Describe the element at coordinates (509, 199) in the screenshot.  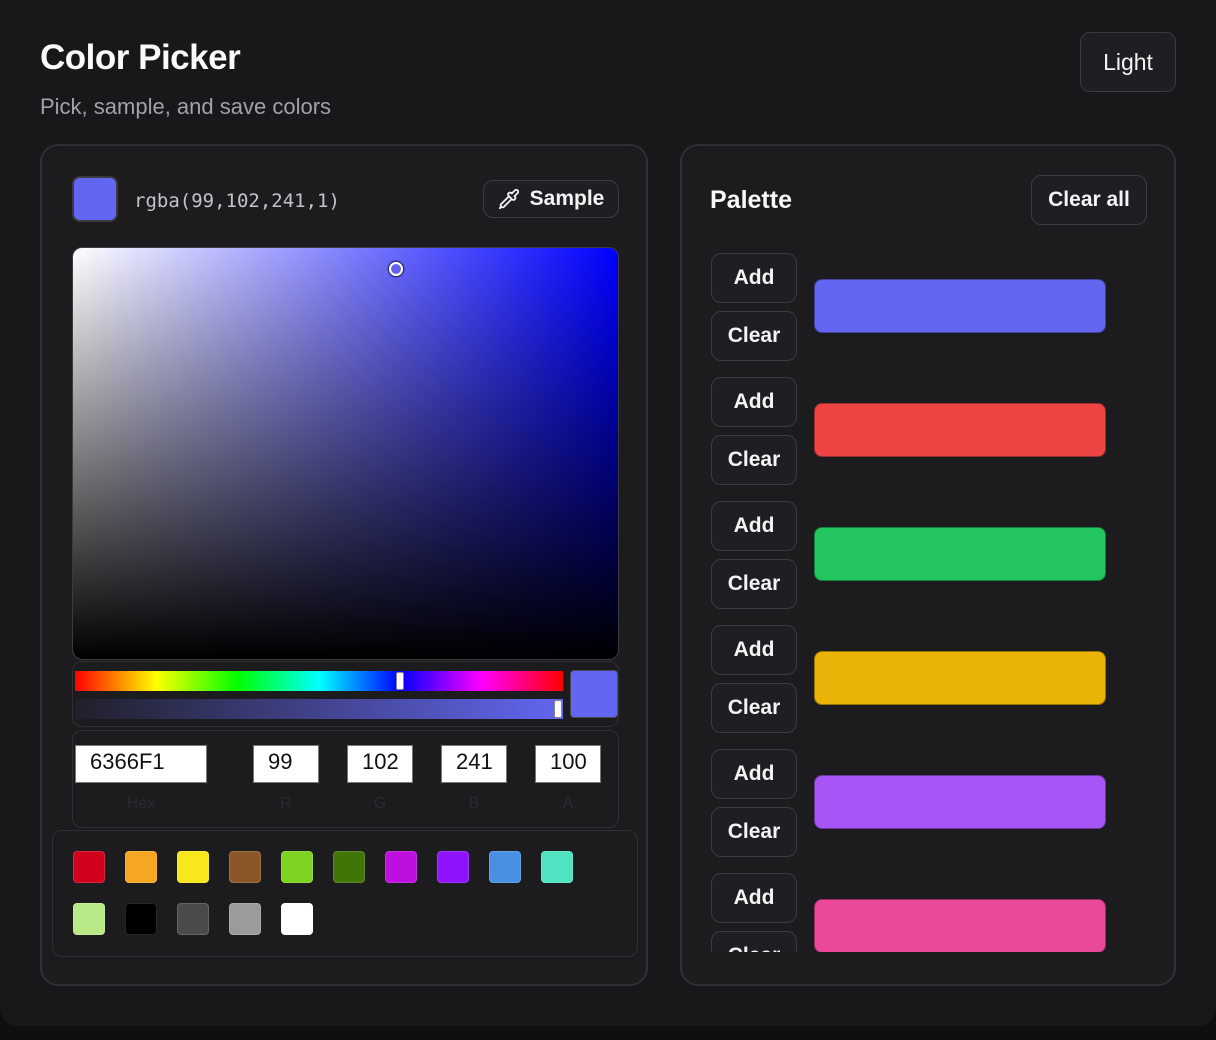
I see `eyedropper-icon` at that location.